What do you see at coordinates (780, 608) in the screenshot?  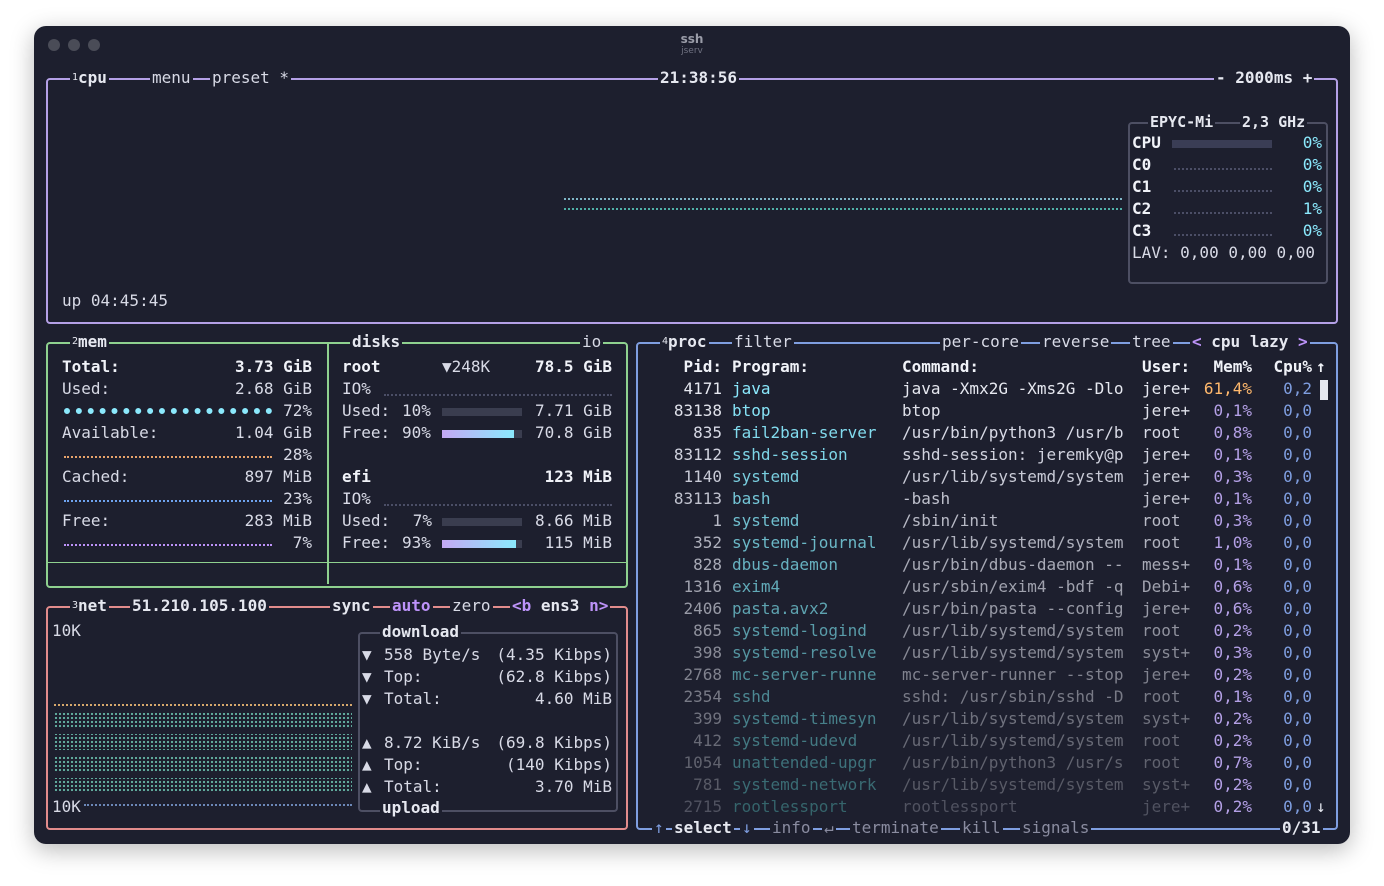 I see `proc-program: pasta.avx2` at bounding box center [780, 608].